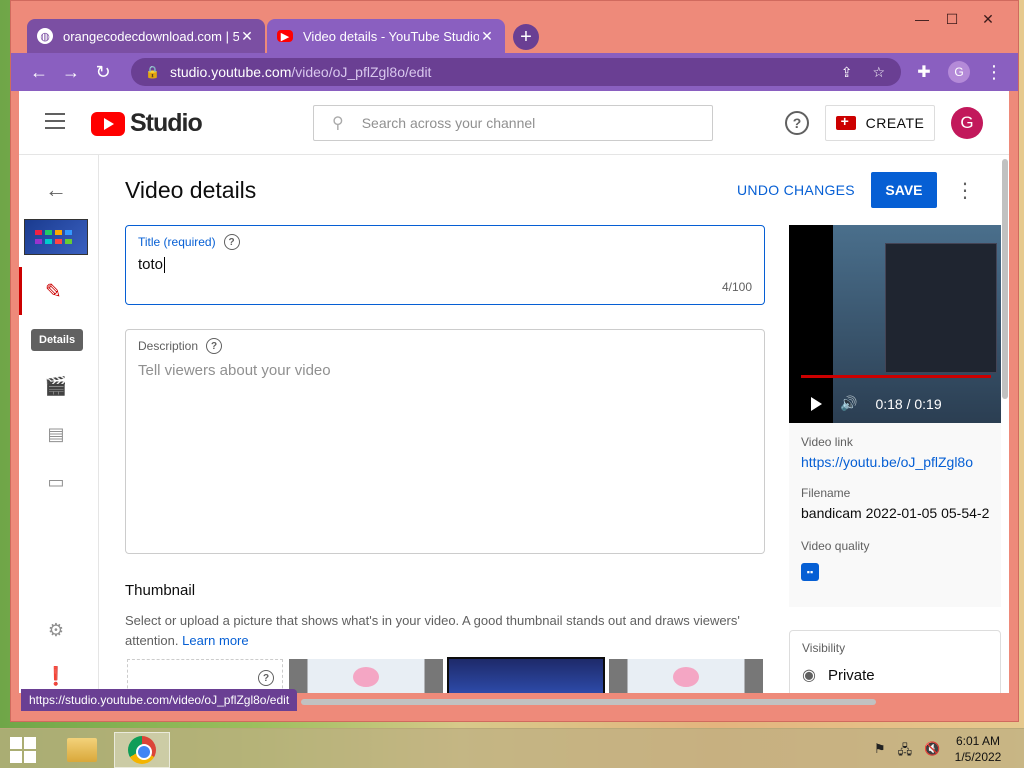 The width and height of the screenshot is (1024, 768). What do you see at coordinates (230, 72) in the screenshot?
I see `url-host: studio.youtube.com` at bounding box center [230, 72].